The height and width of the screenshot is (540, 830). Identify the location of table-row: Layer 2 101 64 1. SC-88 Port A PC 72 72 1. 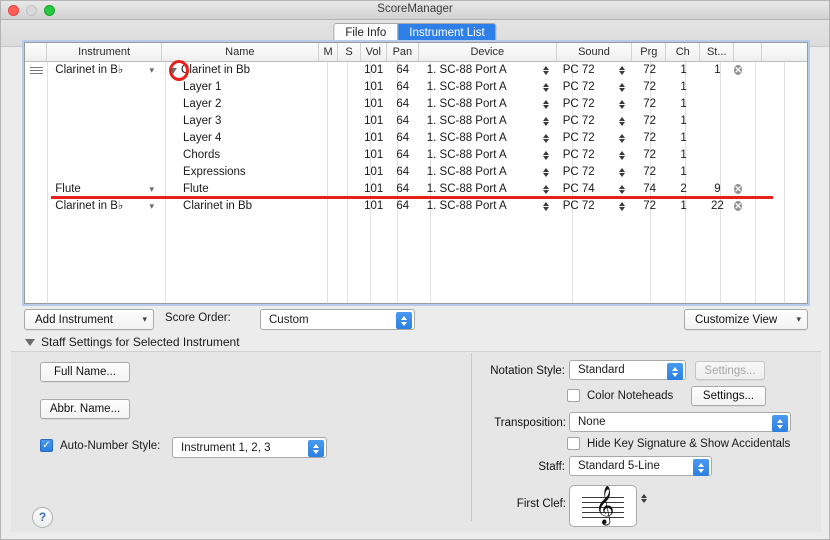
(416, 104).